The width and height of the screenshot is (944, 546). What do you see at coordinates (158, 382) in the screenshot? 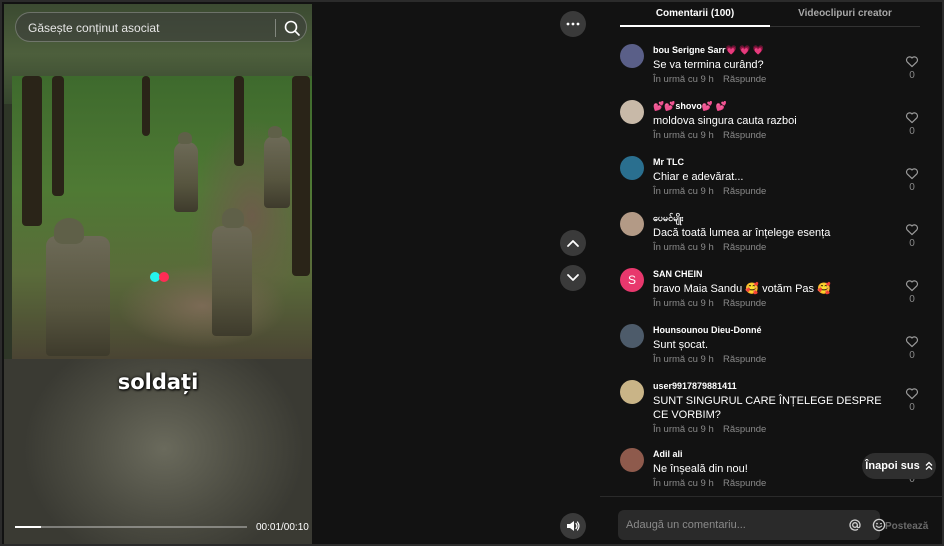
I see `video-caption: soldați` at bounding box center [158, 382].